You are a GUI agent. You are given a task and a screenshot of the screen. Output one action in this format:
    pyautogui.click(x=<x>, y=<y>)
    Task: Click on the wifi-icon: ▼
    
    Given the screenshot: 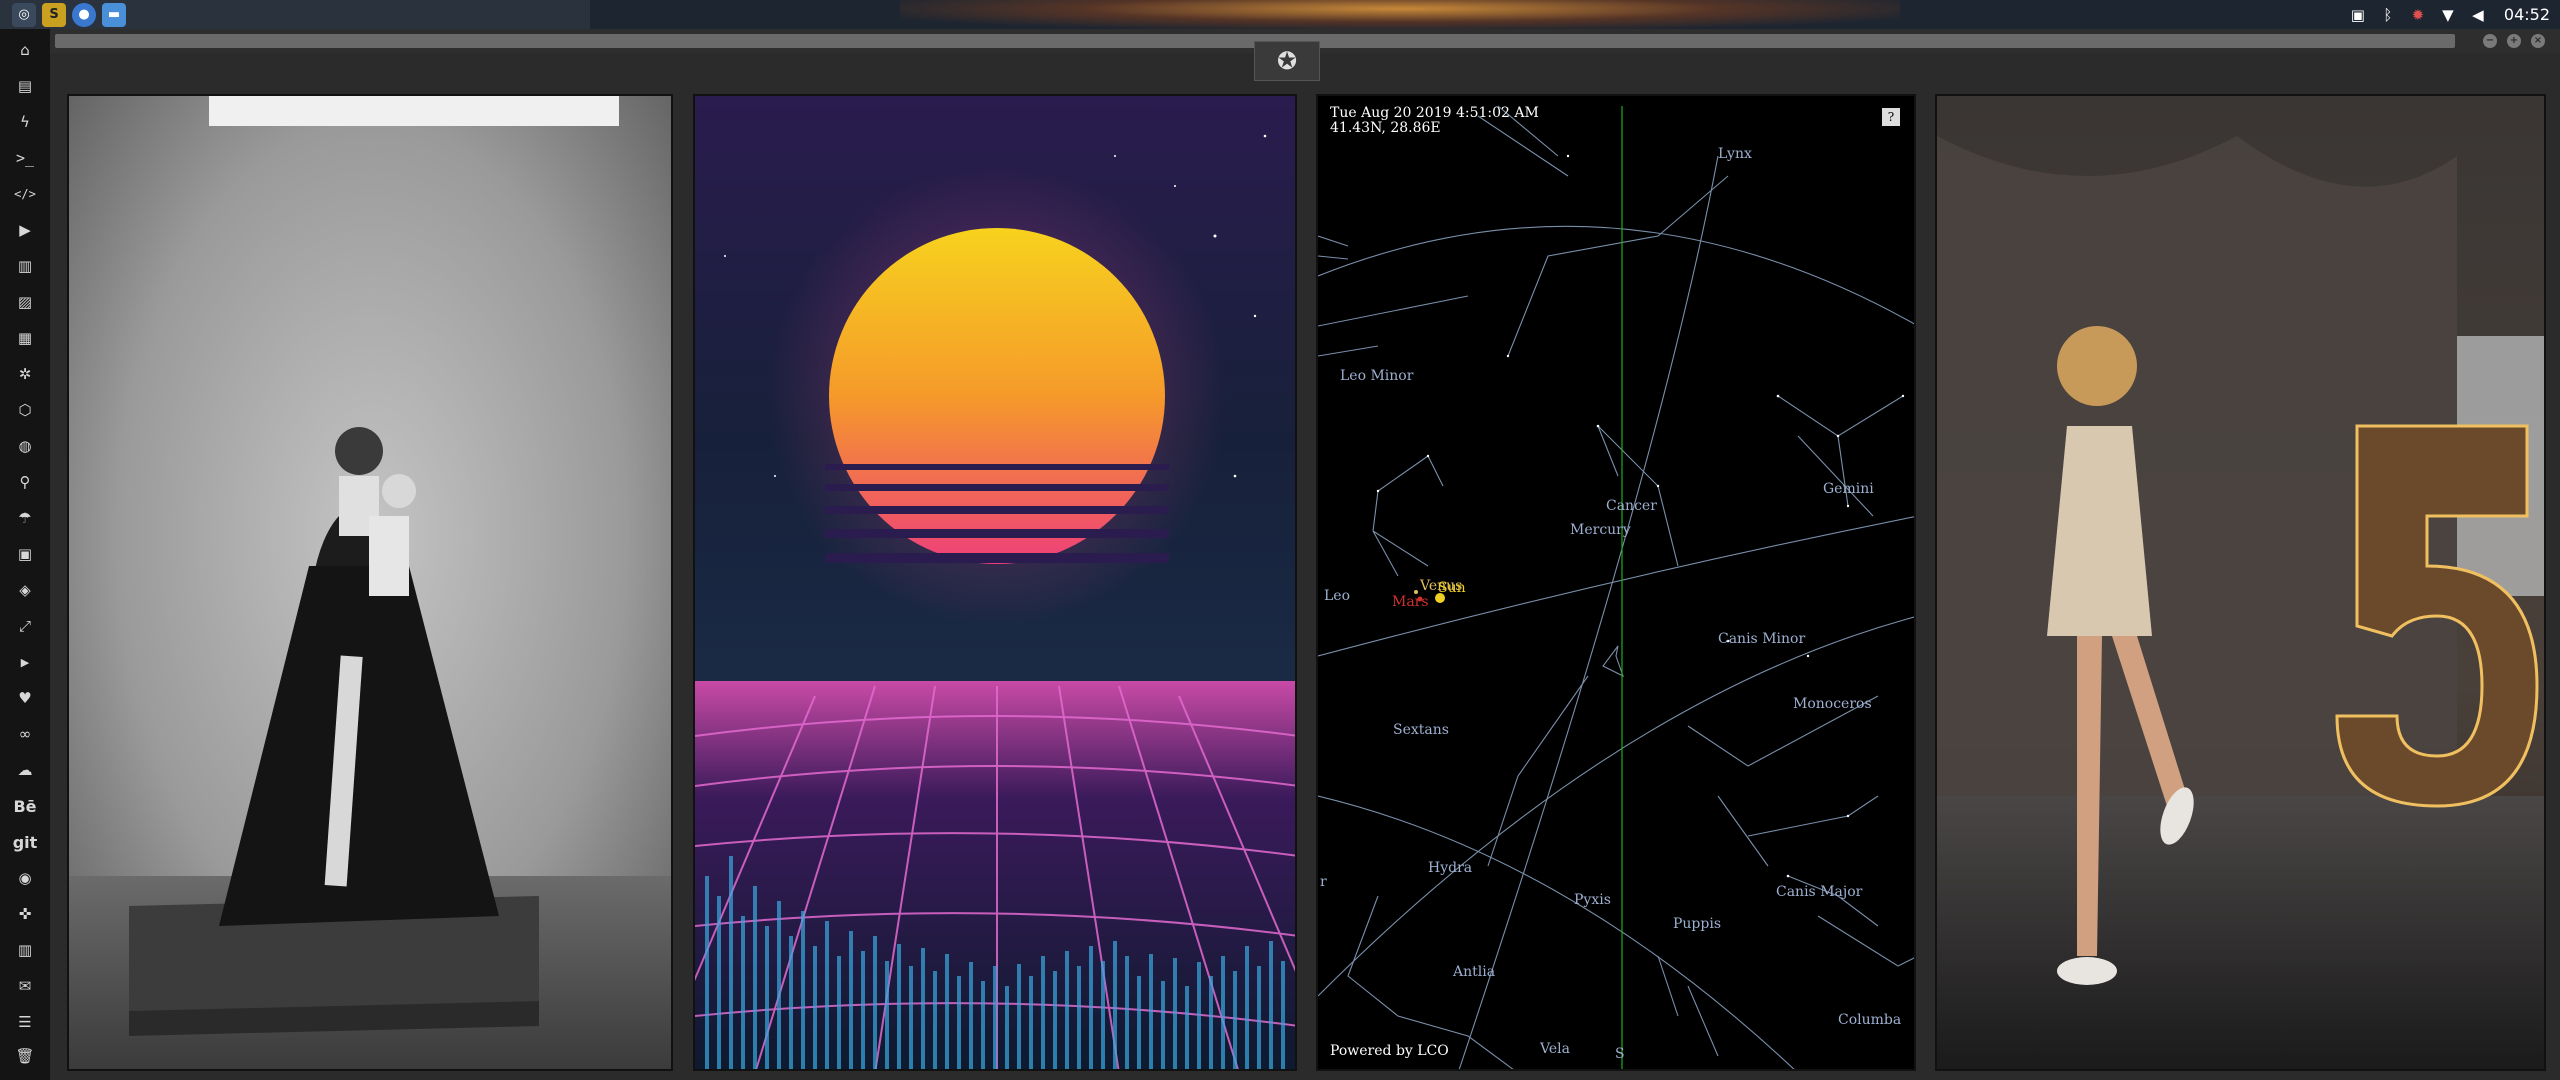 What is the action you would take?
    pyautogui.click(x=2448, y=15)
    